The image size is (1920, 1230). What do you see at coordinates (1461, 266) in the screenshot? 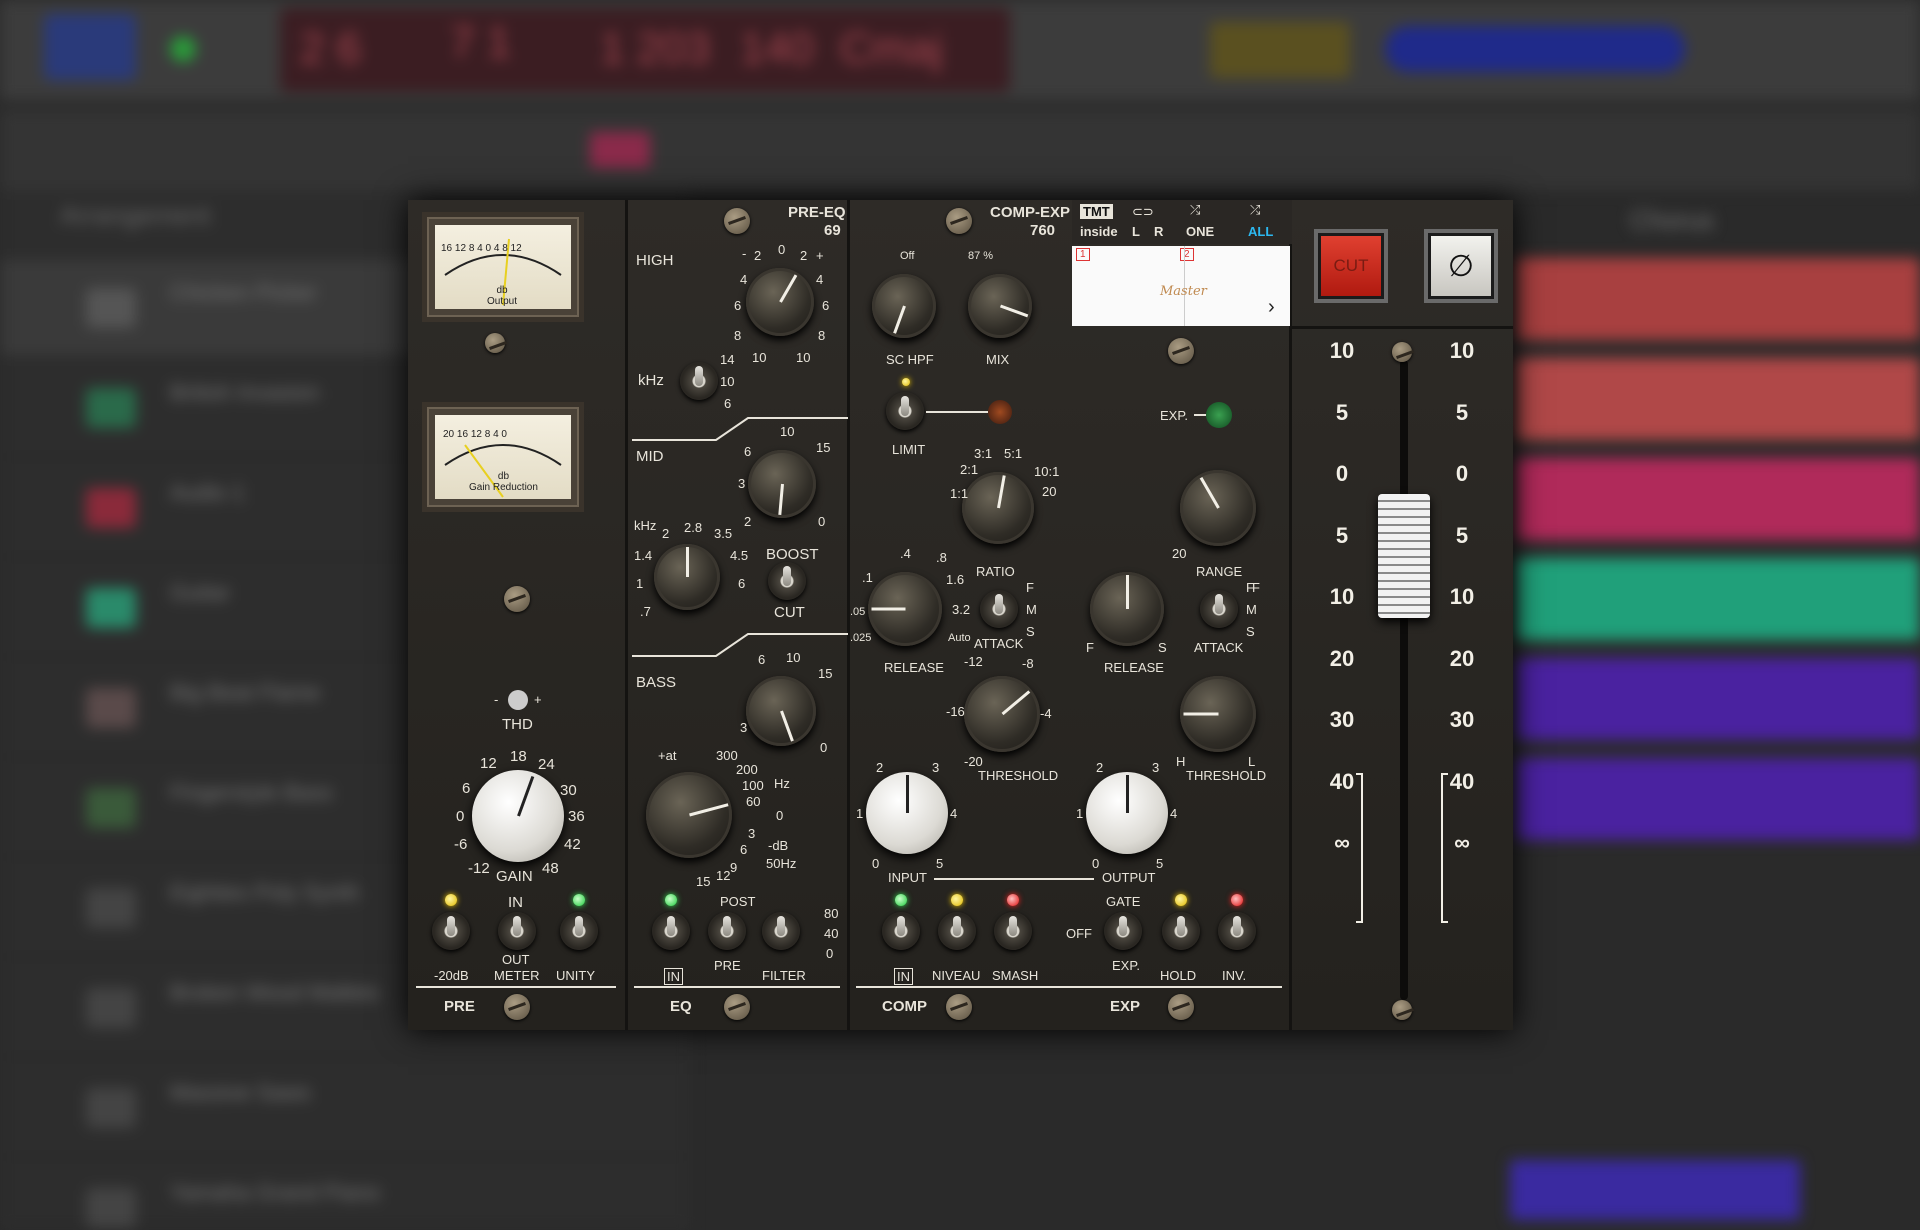
I see `phase-invert-button: ∅` at bounding box center [1461, 266].